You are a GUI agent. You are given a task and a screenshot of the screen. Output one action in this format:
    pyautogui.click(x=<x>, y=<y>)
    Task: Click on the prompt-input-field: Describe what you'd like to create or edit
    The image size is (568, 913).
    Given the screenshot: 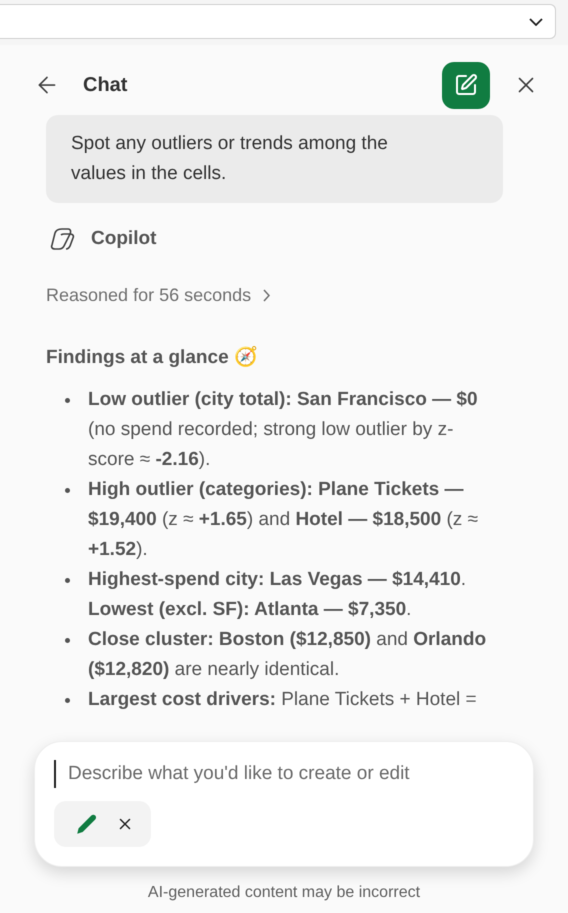 What is the action you would take?
    pyautogui.click(x=284, y=774)
    